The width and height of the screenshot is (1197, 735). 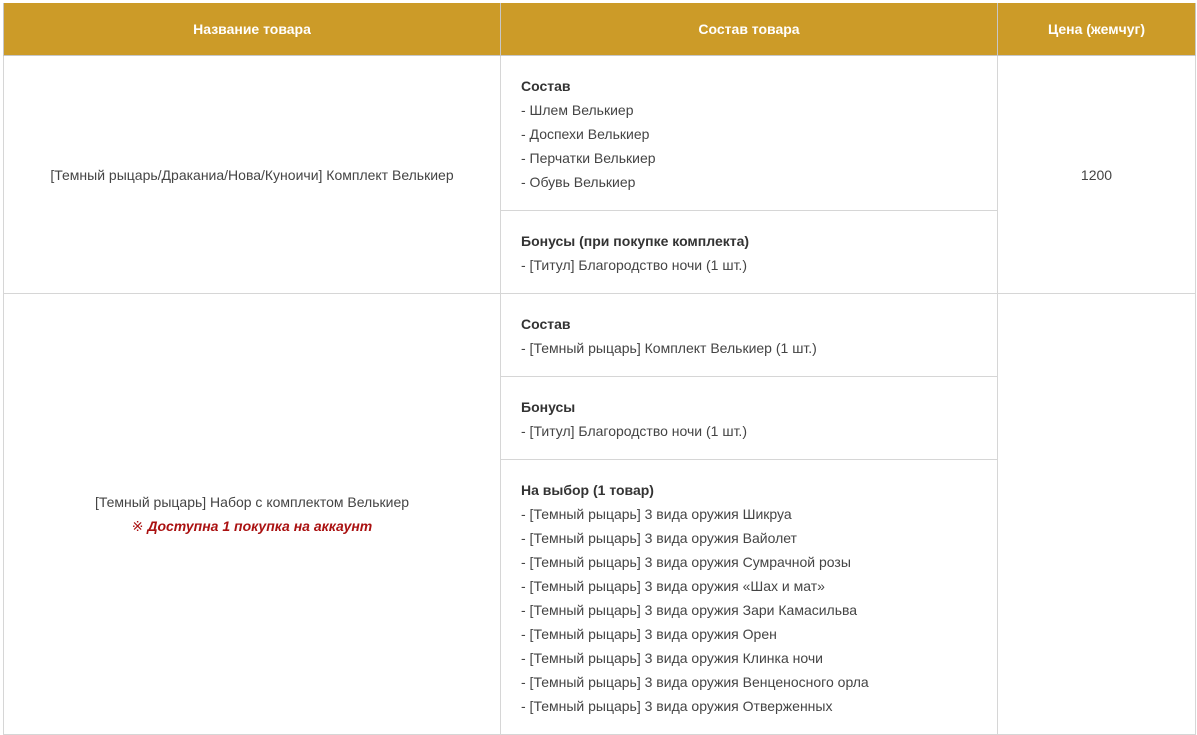 What do you see at coordinates (548, 407) in the screenshot?
I see `section-title: Бонусы` at bounding box center [548, 407].